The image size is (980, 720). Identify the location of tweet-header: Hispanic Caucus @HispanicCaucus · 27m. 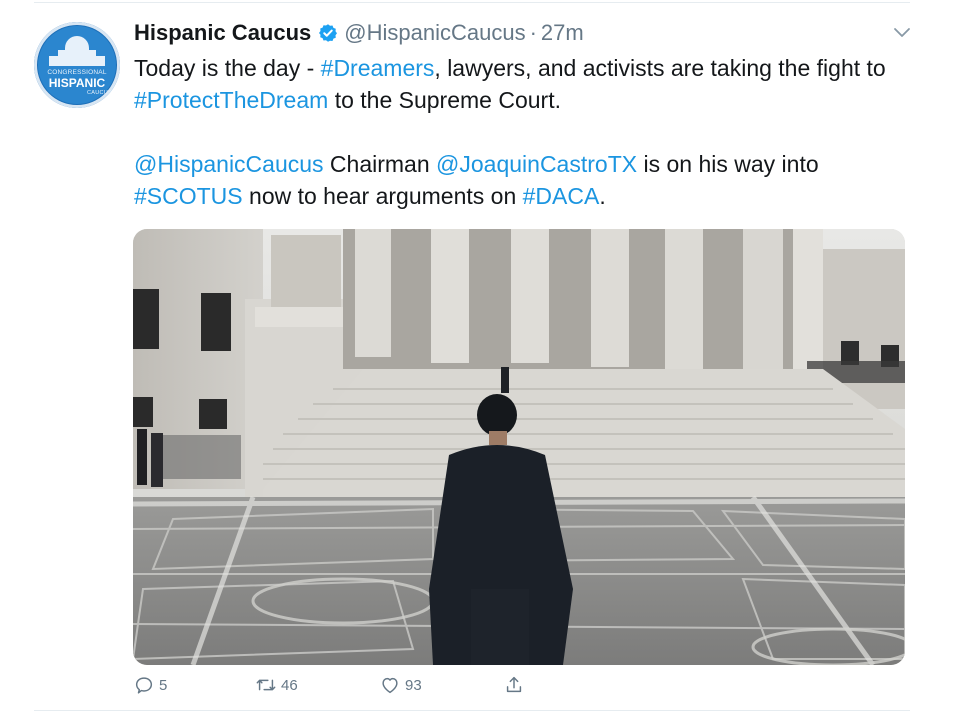
(359, 33).